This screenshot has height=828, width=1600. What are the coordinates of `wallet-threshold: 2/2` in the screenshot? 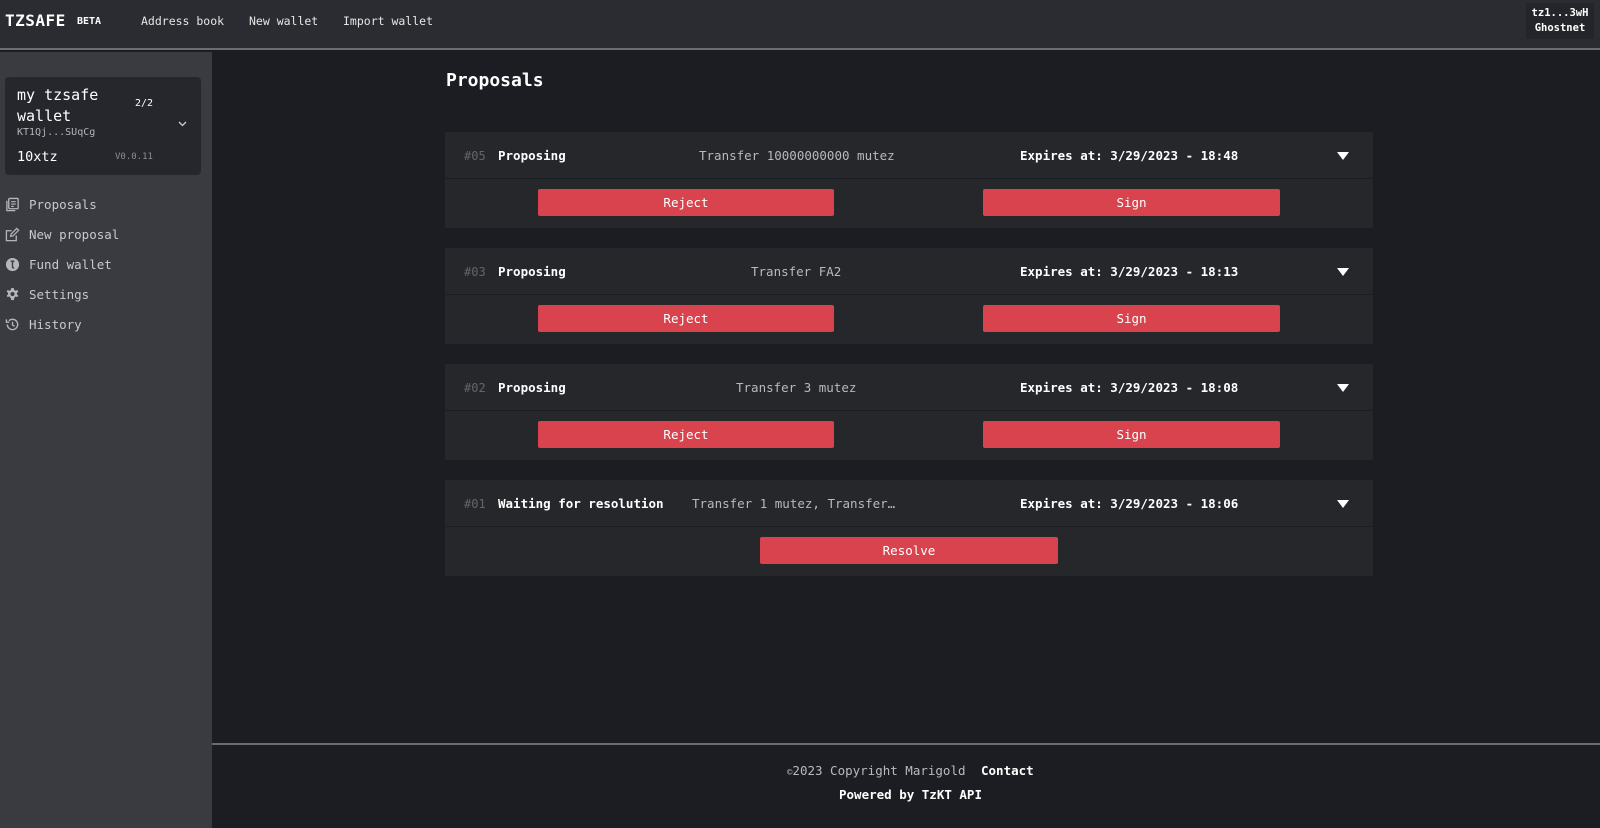 It's located at (144, 103).